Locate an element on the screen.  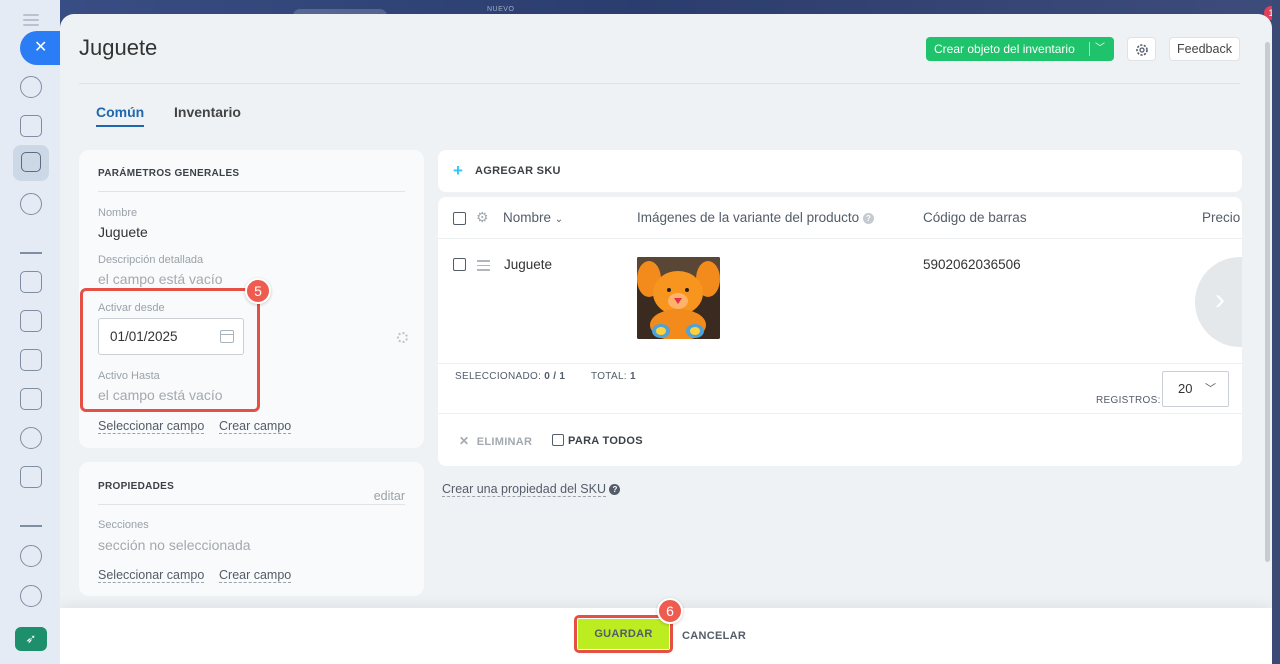
add-sku-label: AGREGAR SKU is located at coordinates (518, 171).